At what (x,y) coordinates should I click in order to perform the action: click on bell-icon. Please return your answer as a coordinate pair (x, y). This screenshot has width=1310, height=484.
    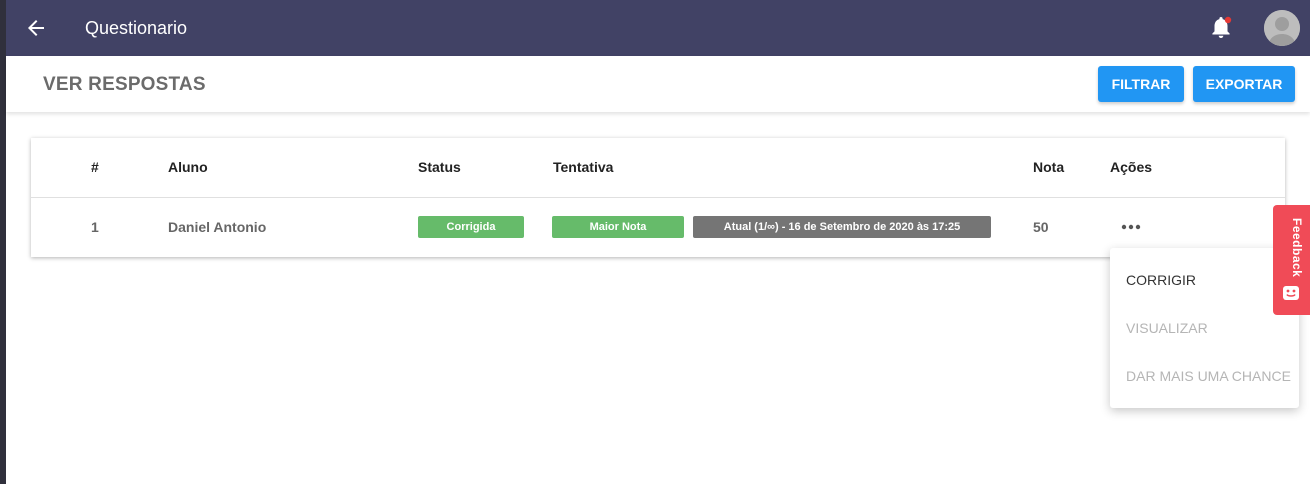
    Looking at the image, I should click on (1222, 27).